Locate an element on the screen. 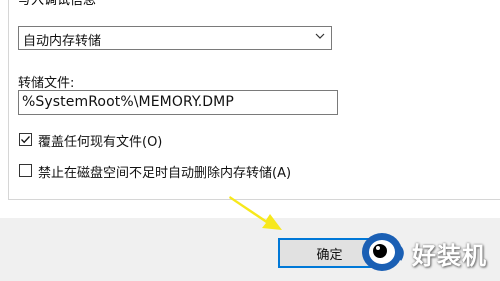 This screenshot has height=281, width=500. dump-file-input: %SystemRoot%\MEMORY.DMP is located at coordinates (178, 102).